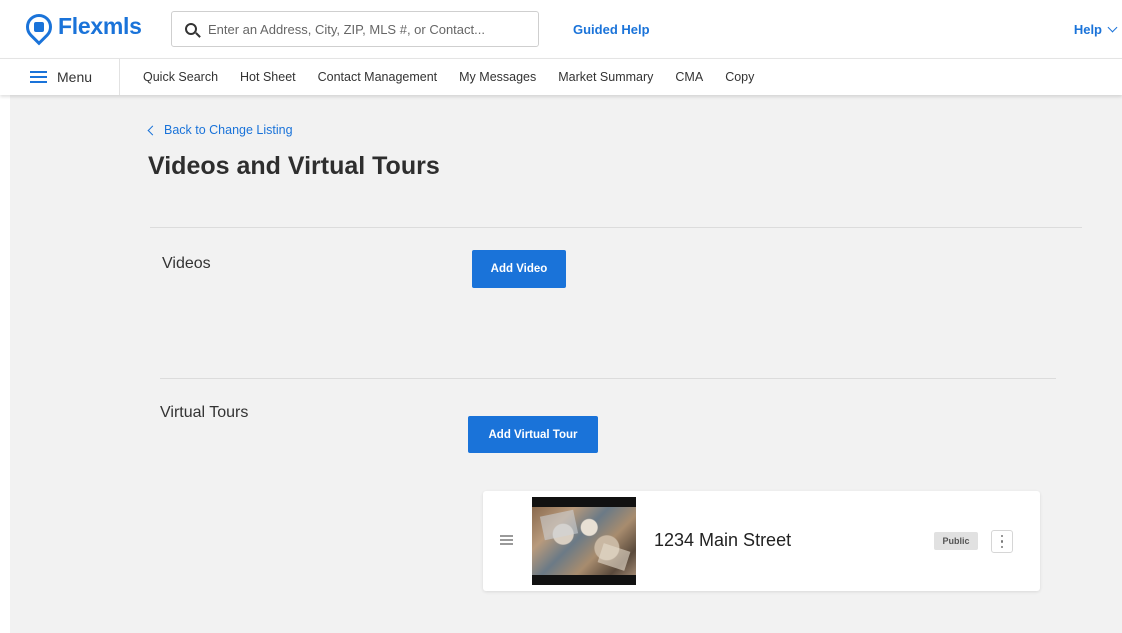 The image size is (1122, 633). What do you see at coordinates (294, 166) in the screenshot?
I see `page-title: Videos and Virtual Tours` at bounding box center [294, 166].